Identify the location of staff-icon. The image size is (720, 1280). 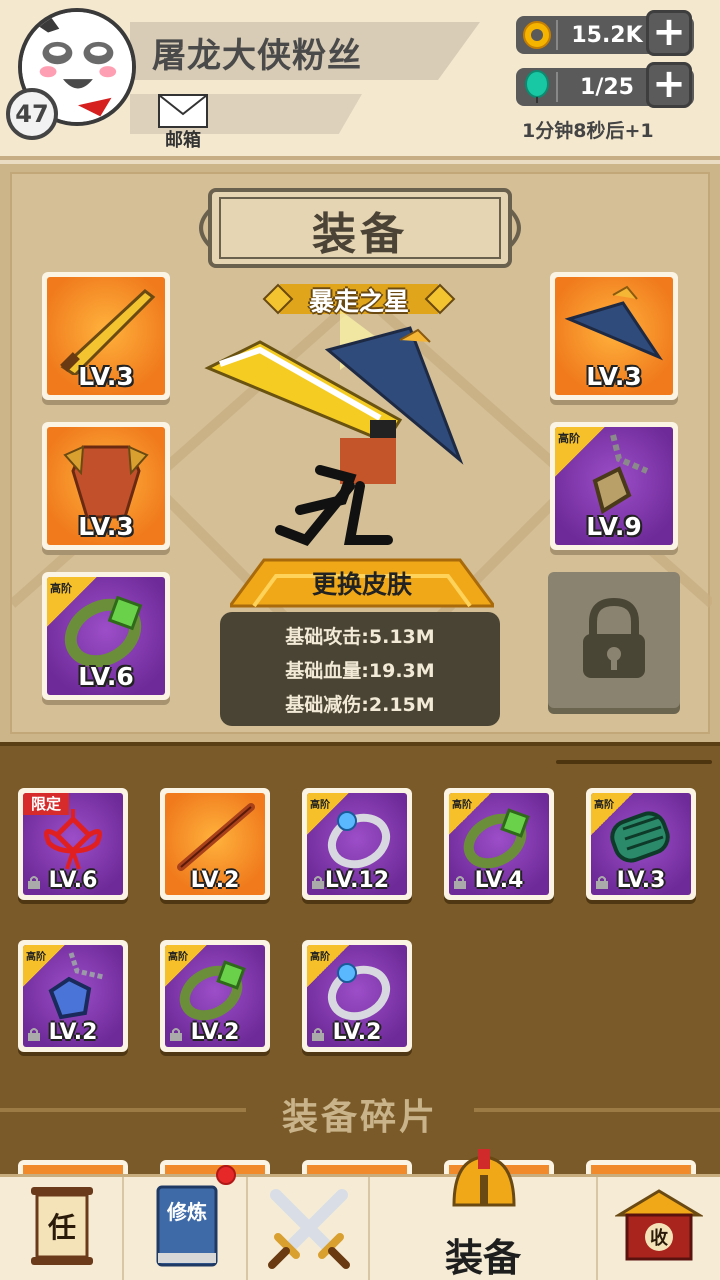
(216, 837).